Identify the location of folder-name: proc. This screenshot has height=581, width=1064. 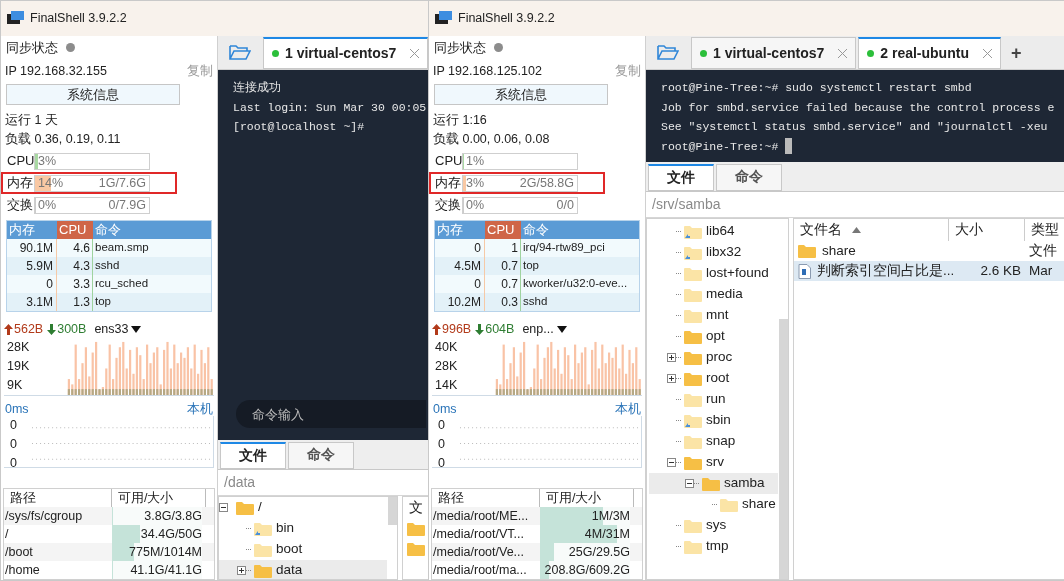
(719, 357).